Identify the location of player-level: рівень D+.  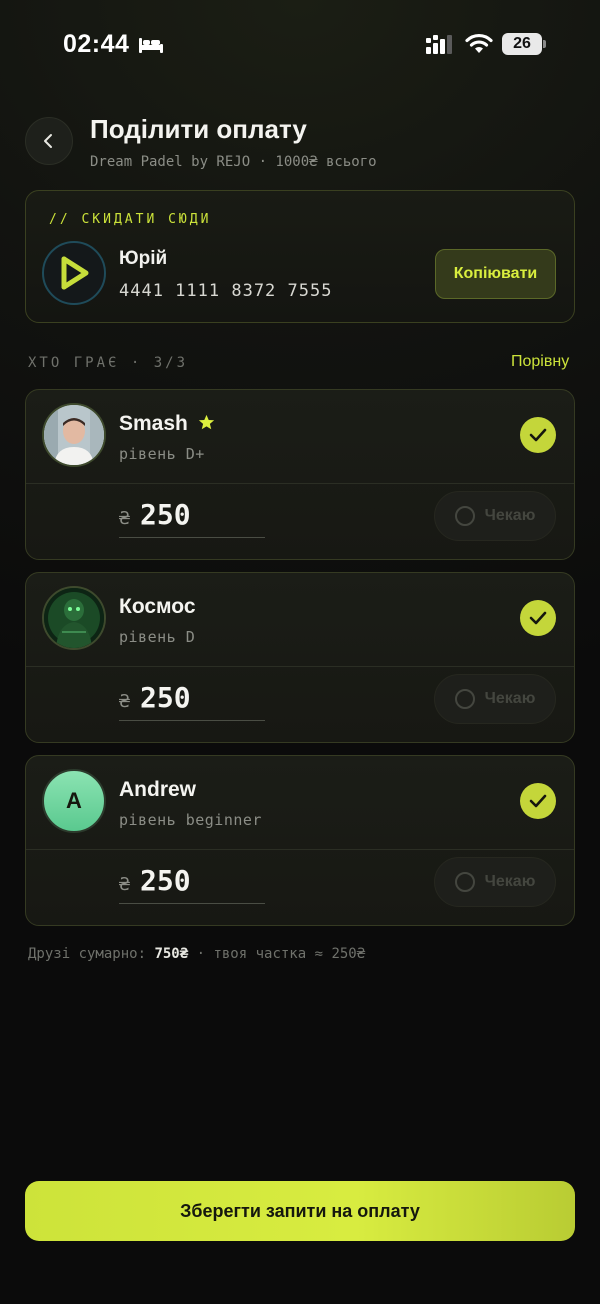
(162, 454).